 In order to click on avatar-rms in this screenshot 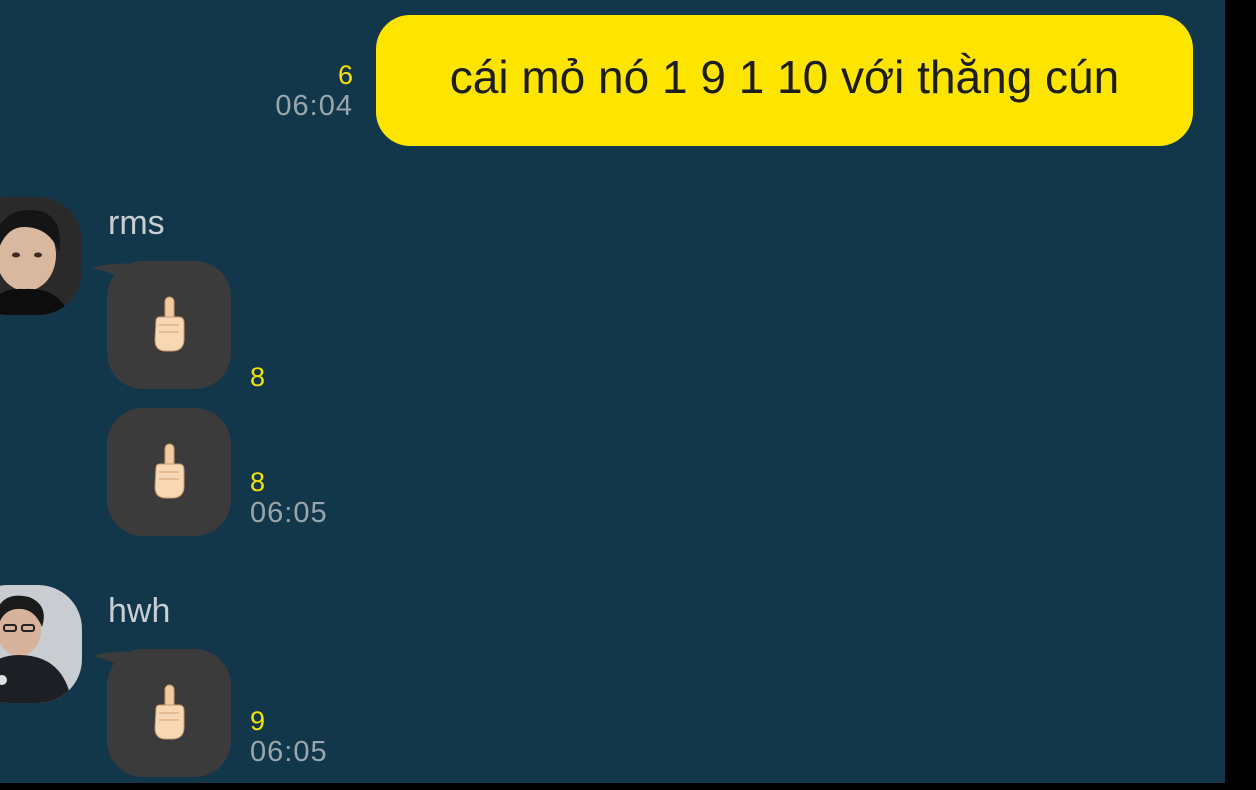, I will do `click(41, 256)`.